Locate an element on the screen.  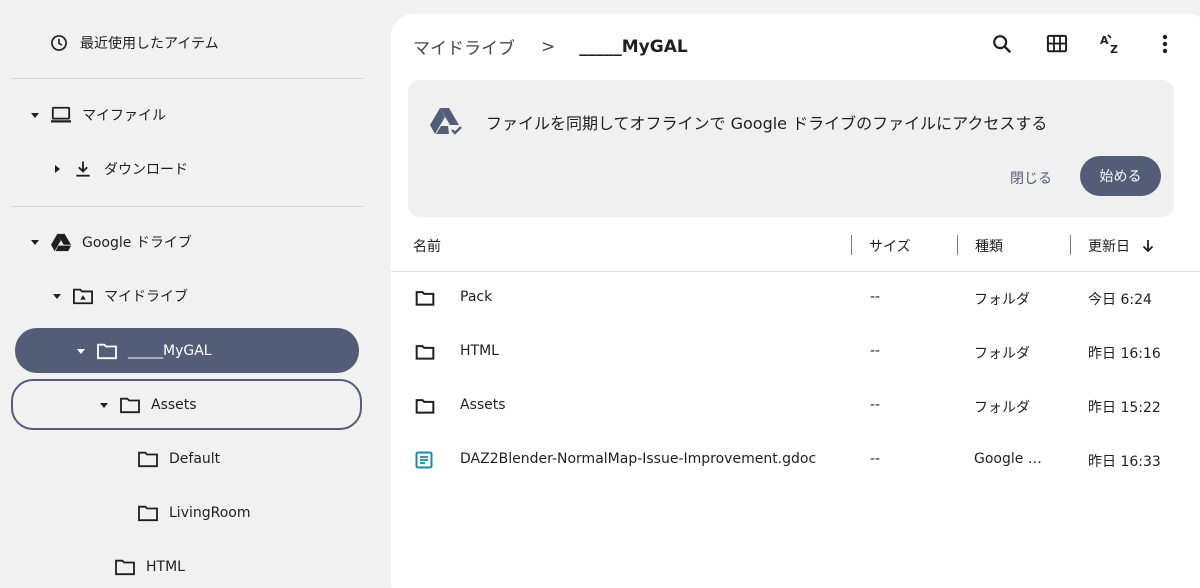
breadcrumb-current: _____MyGAL is located at coordinates (633, 46).